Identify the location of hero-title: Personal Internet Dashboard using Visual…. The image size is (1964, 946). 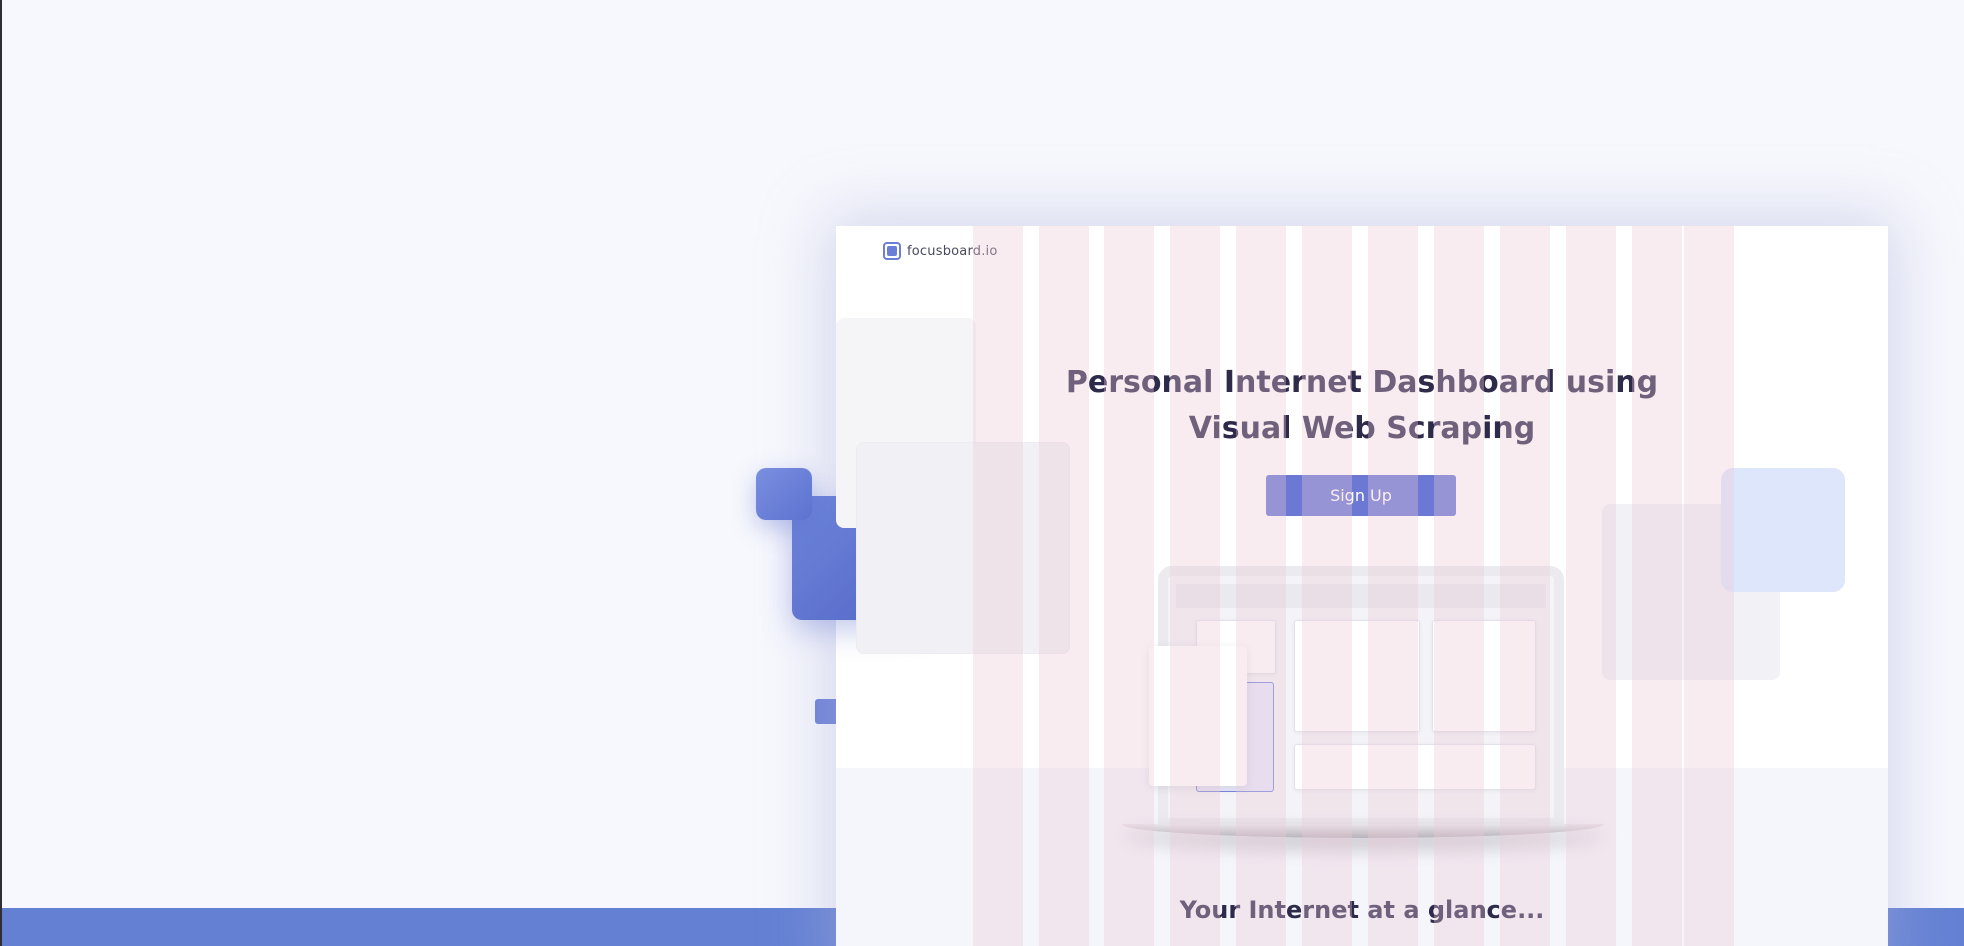
(1362, 406).